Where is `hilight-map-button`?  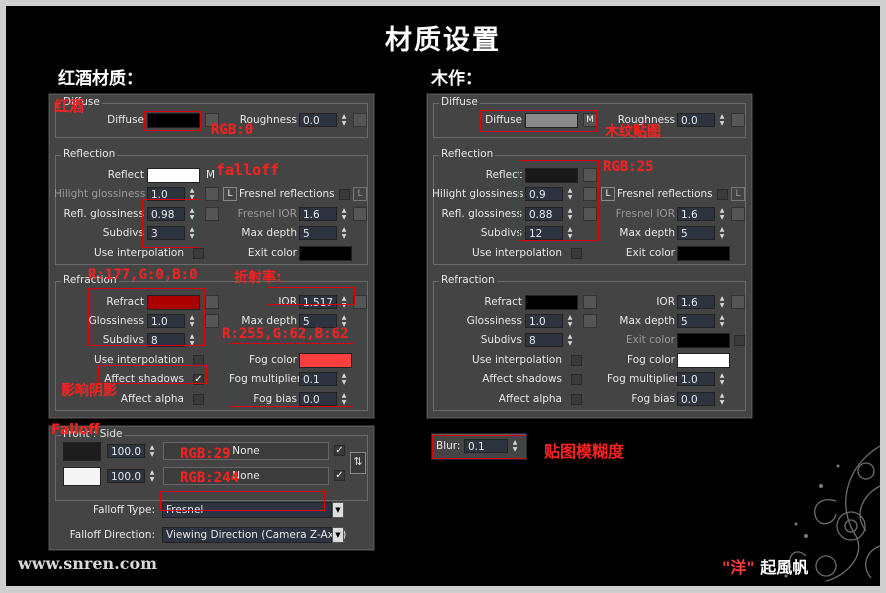
hilight-map-button is located at coordinates (212, 194).